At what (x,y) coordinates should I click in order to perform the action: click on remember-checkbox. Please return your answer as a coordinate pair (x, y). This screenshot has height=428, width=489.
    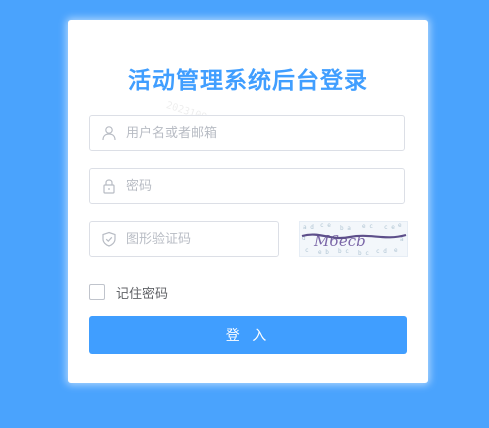
    Looking at the image, I should click on (97, 292).